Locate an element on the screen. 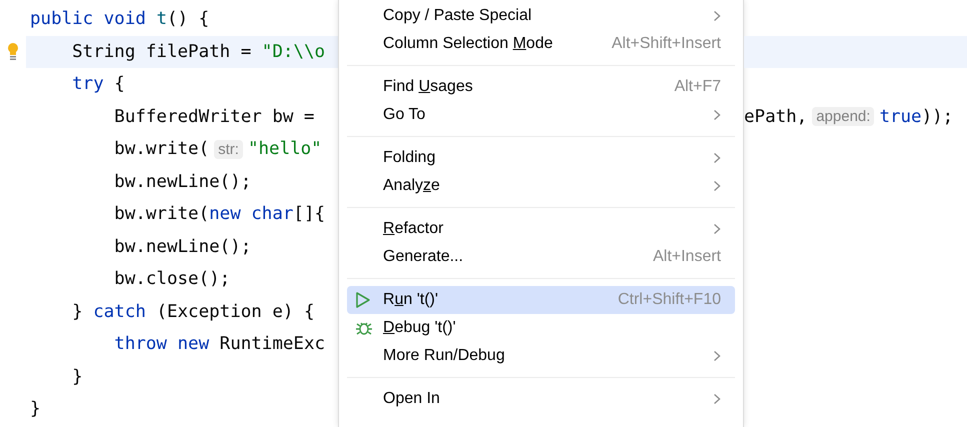  code-token: t is located at coordinates (161, 19).